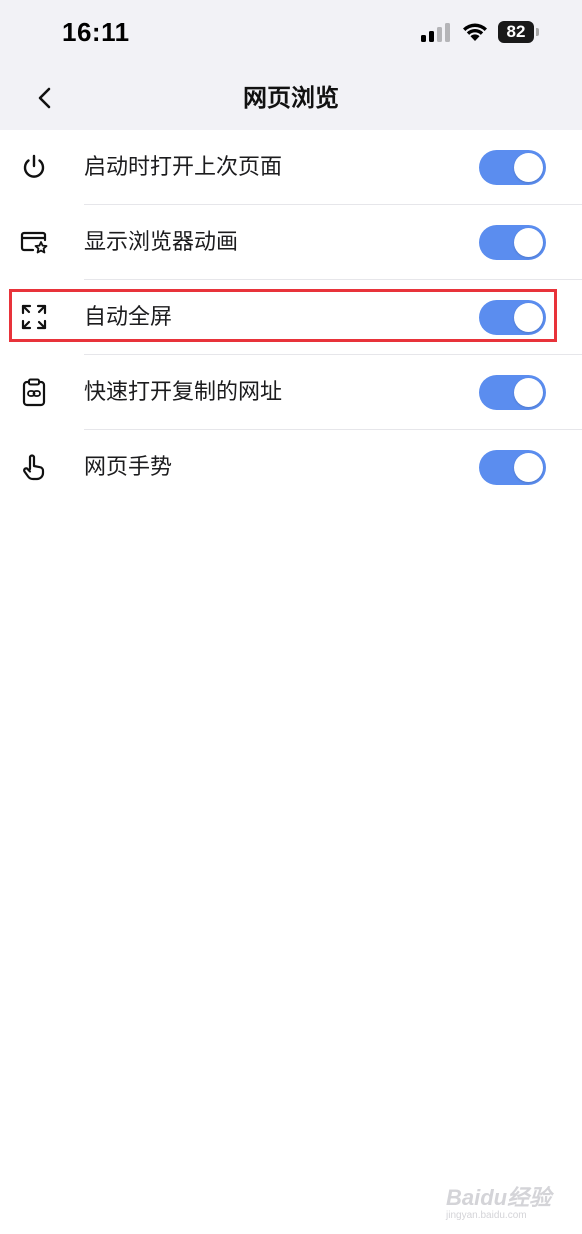 The image size is (582, 1234). What do you see at coordinates (34, 392) in the screenshot?
I see `clipboard-link-icon` at bounding box center [34, 392].